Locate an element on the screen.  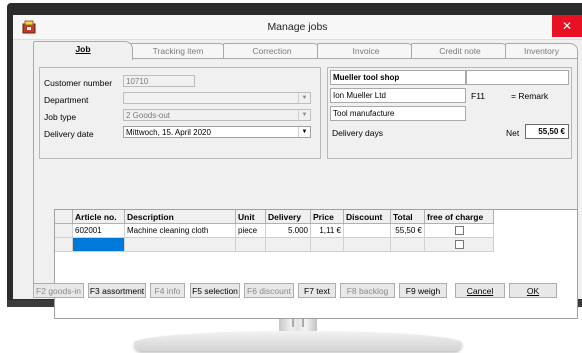
cell-unit-empty is located at coordinates (250, 244).